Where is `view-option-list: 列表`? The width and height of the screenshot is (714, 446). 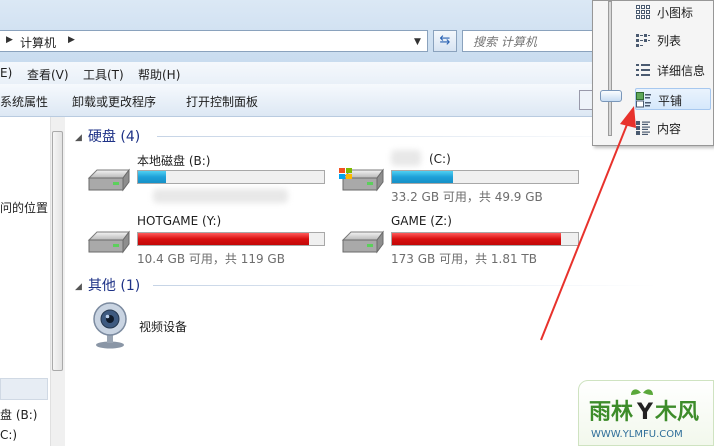
view-option-list: 列表 is located at coordinates (673, 40).